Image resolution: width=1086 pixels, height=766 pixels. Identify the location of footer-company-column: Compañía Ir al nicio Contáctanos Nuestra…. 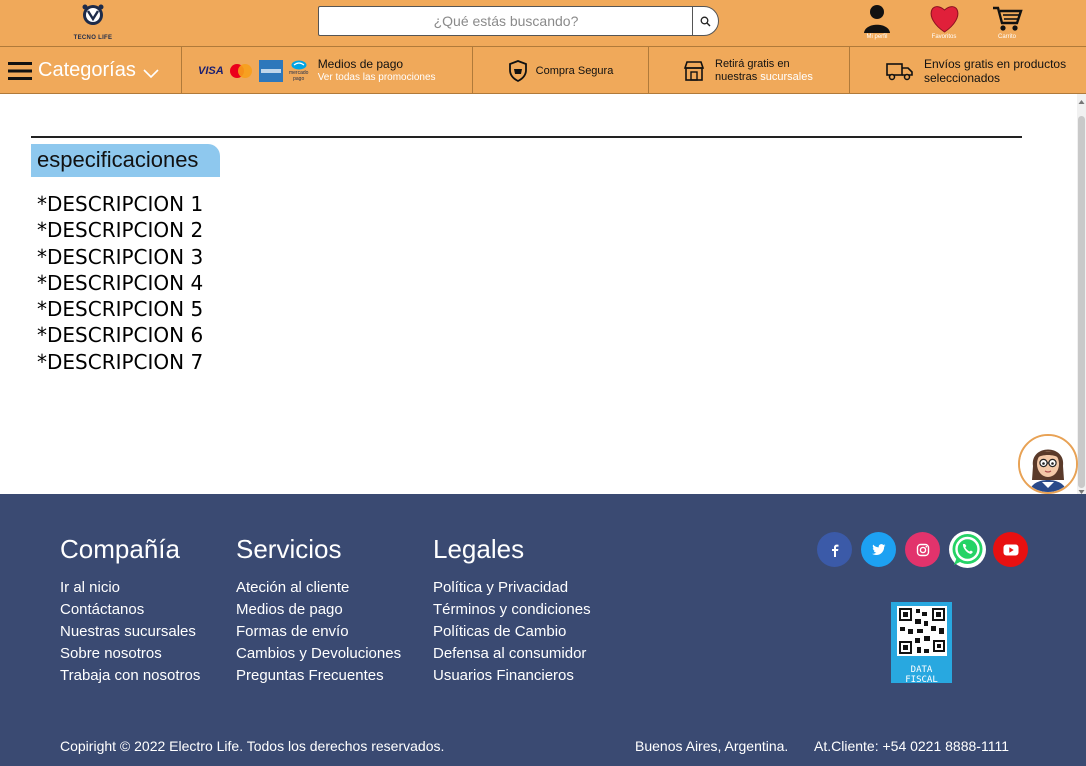
(130, 610).